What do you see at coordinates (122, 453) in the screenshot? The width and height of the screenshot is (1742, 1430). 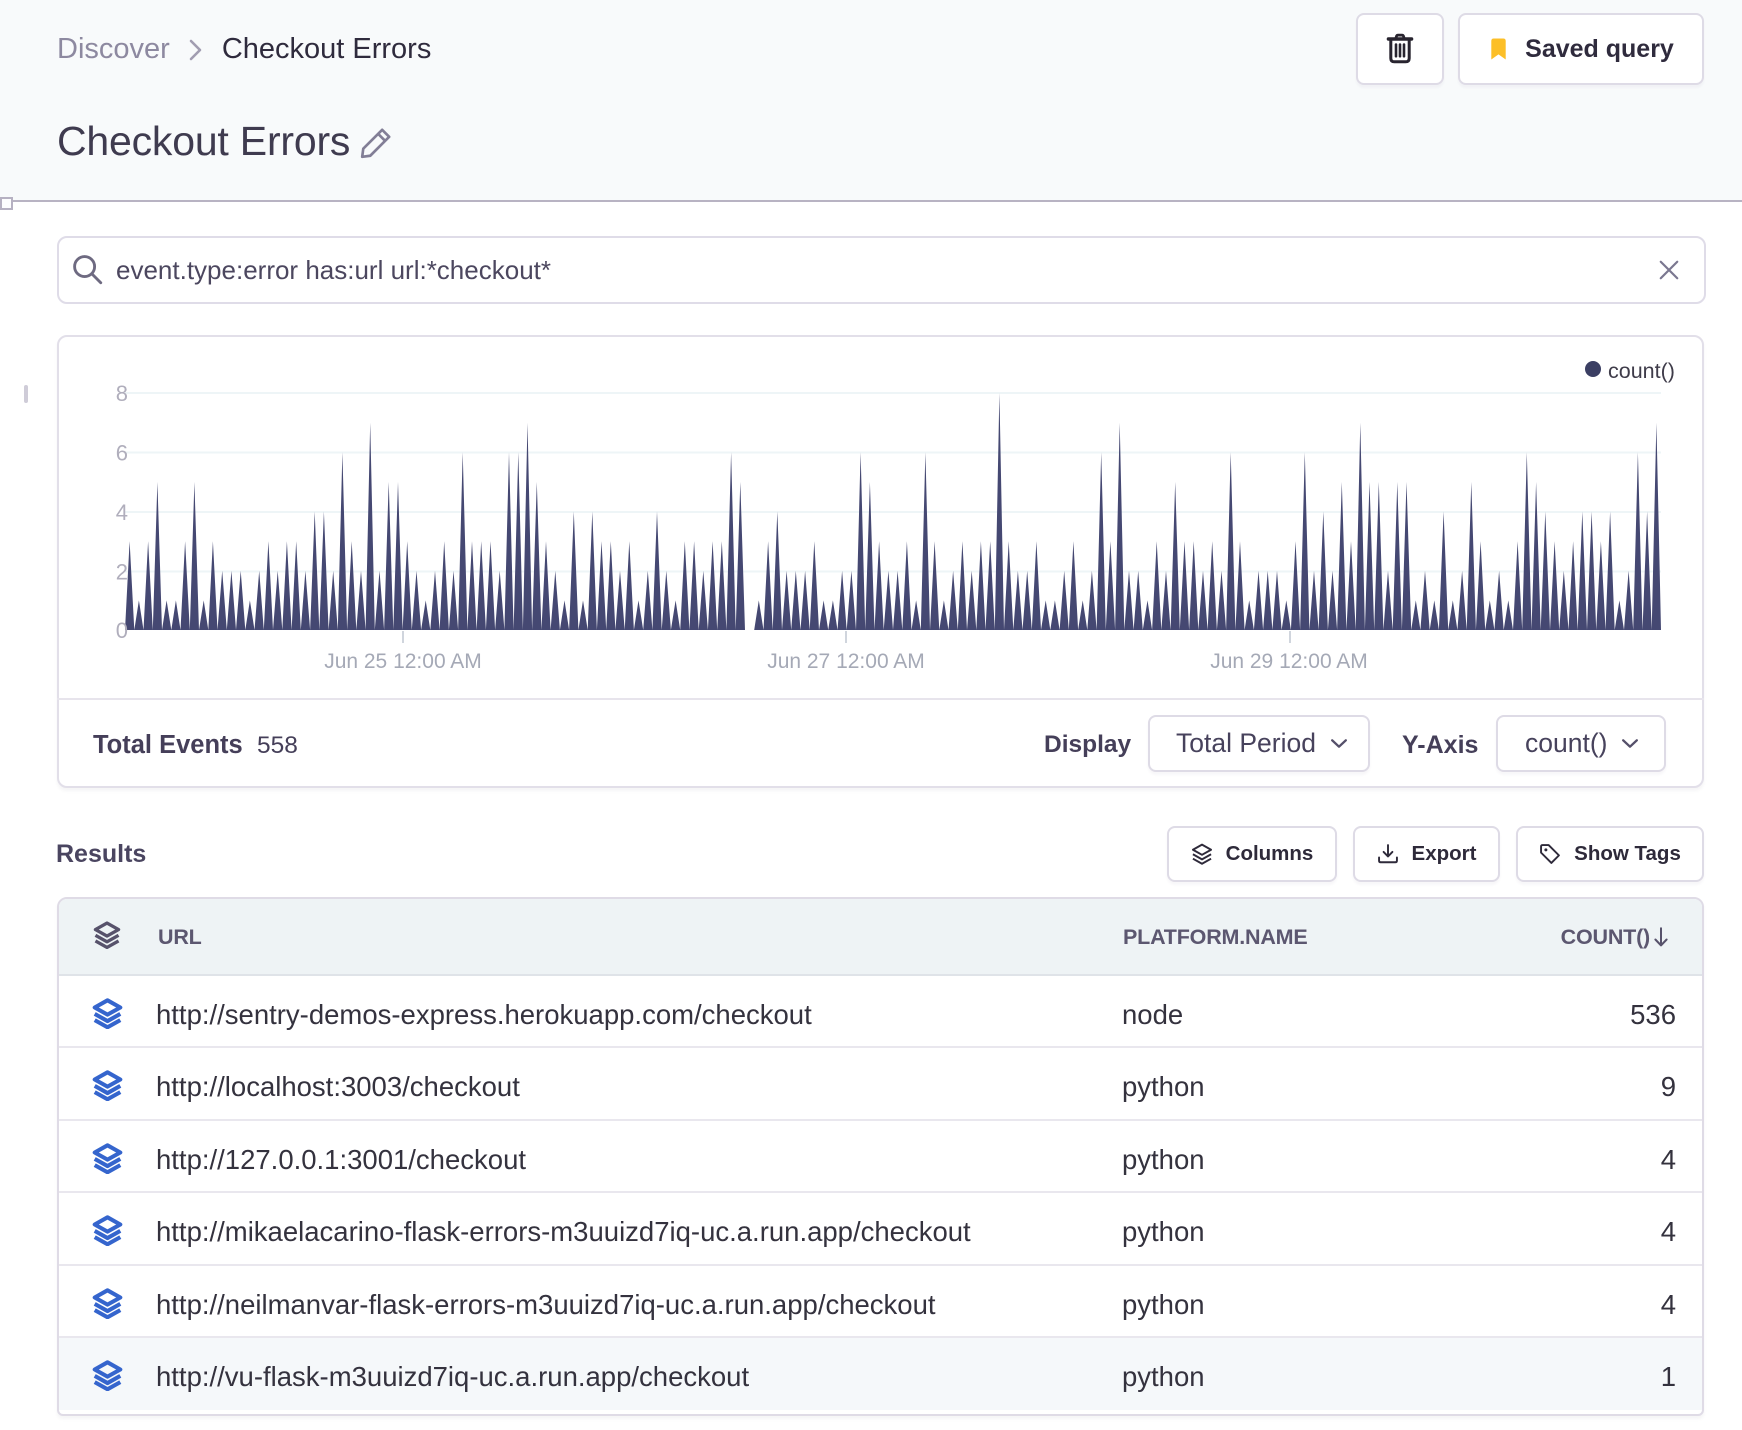 I see `svg-text: 6` at bounding box center [122, 453].